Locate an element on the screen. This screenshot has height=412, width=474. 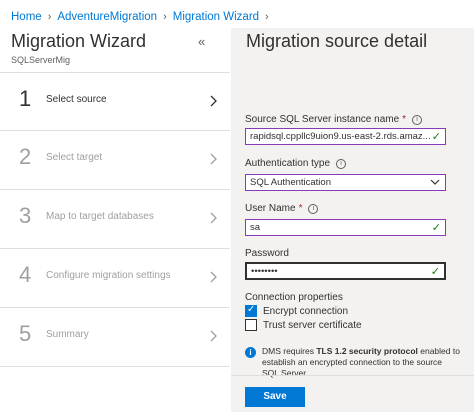
encrypt-connection-checkbox is located at coordinates (251, 310).